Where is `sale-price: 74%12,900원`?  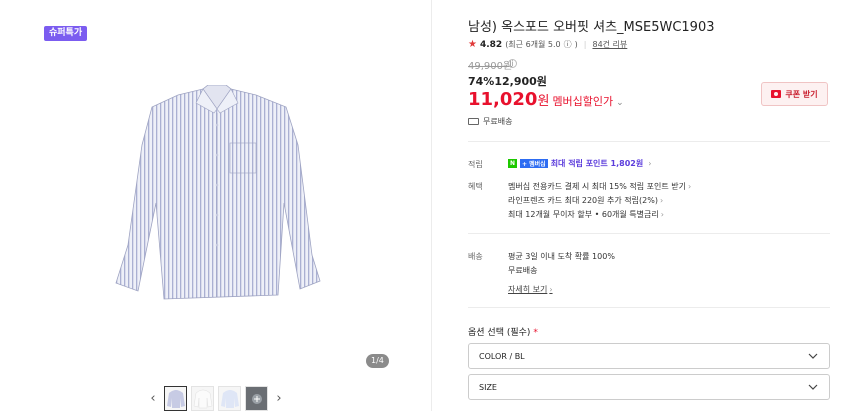
sale-price: 74%12,900원 is located at coordinates (507, 81).